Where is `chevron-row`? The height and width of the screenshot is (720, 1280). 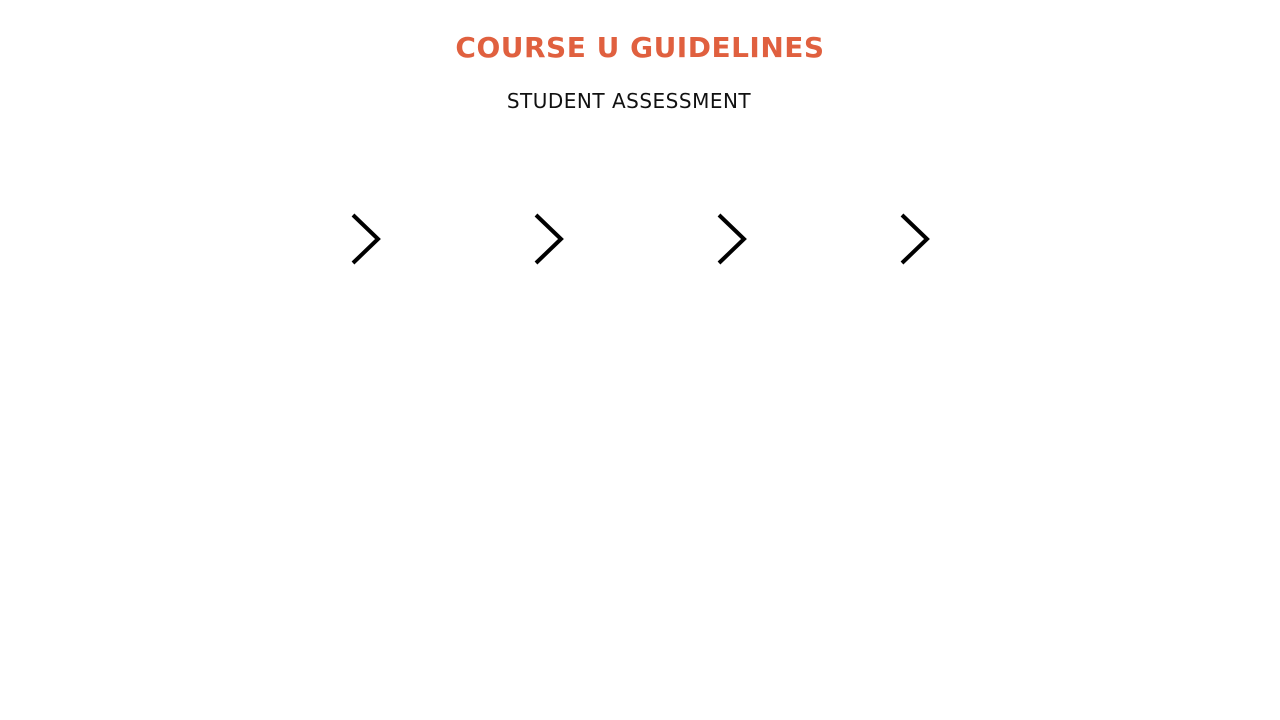
chevron-row is located at coordinates (640, 240).